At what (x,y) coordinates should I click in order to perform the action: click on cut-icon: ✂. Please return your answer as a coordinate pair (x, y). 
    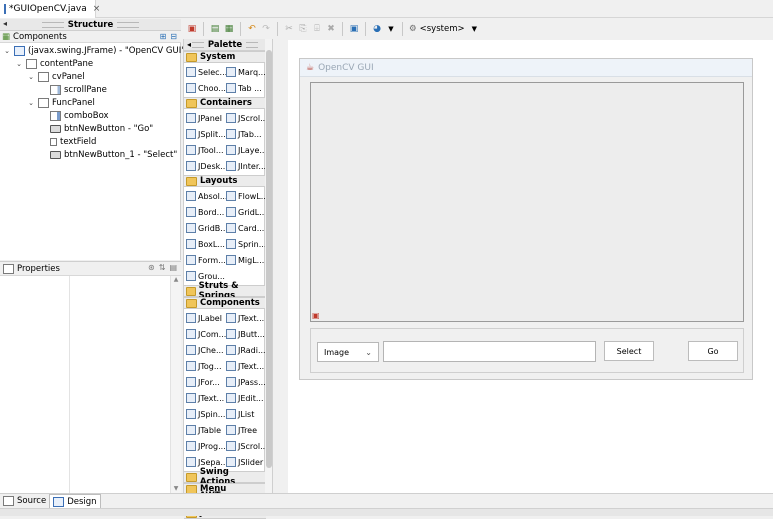
    Looking at the image, I should click on (289, 29).